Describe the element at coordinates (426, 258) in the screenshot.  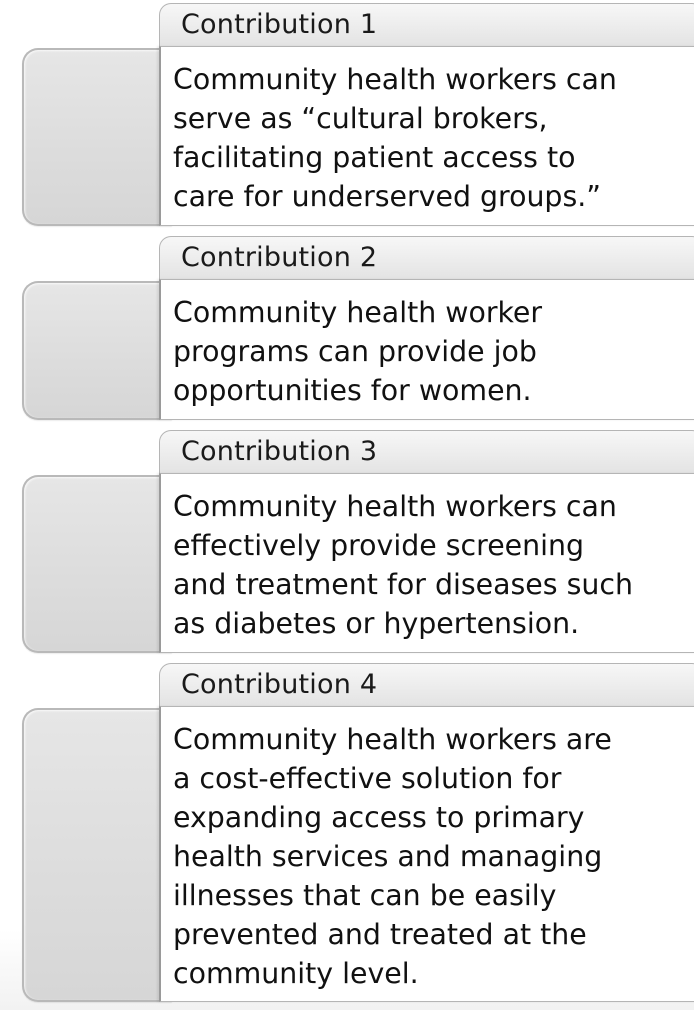
I see `contribution-tab-2: Contribution 2` at that location.